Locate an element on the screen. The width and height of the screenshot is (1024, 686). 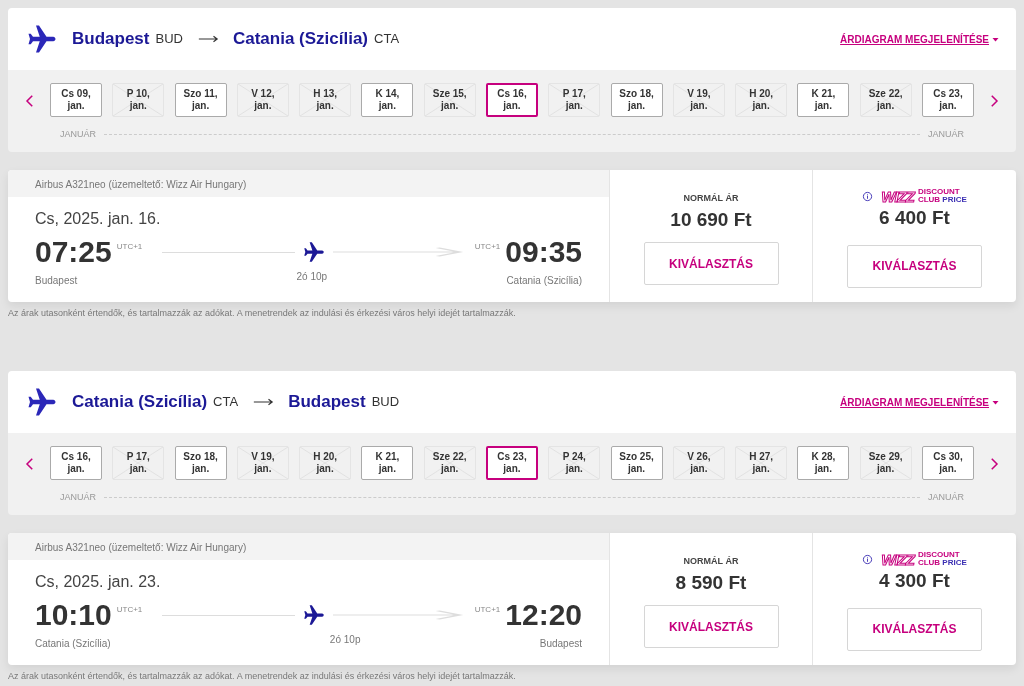
fare-price: 8 590 Ft is located at coordinates (711, 582).